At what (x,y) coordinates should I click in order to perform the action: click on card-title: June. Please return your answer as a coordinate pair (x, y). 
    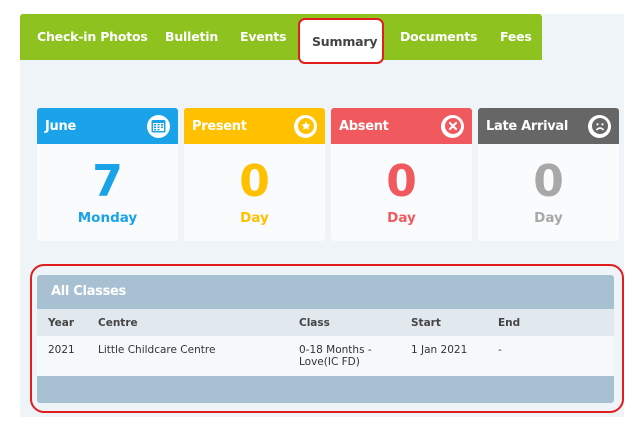
    Looking at the image, I should click on (60, 126).